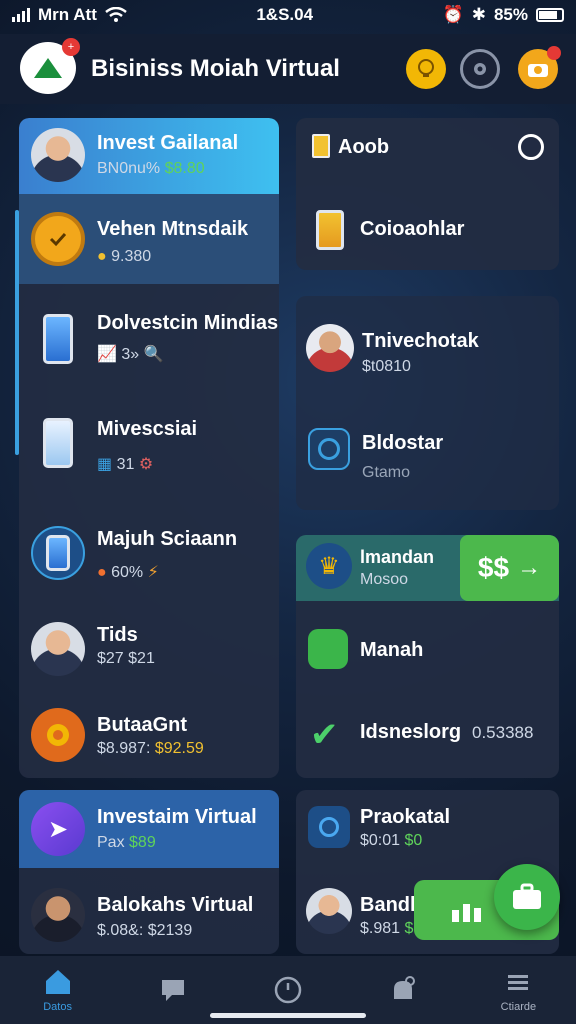 This screenshot has height=1024, width=576. Describe the element at coordinates (518, 1007) in the screenshot. I see `nav-label: Ctiarde` at that location.